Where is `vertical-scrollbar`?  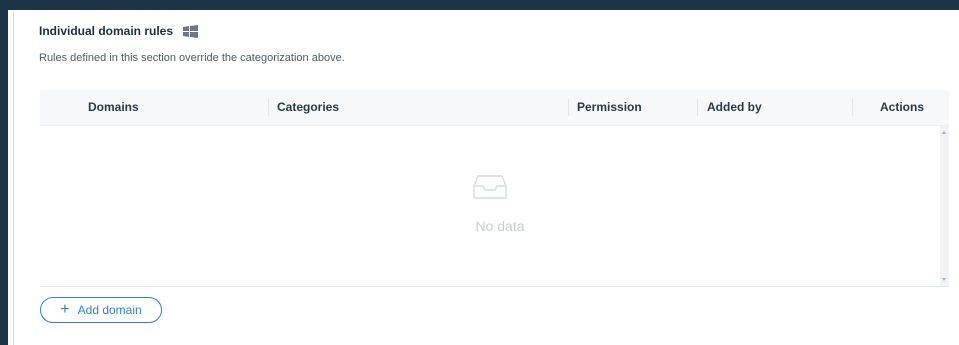
vertical-scrollbar is located at coordinates (944, 206).